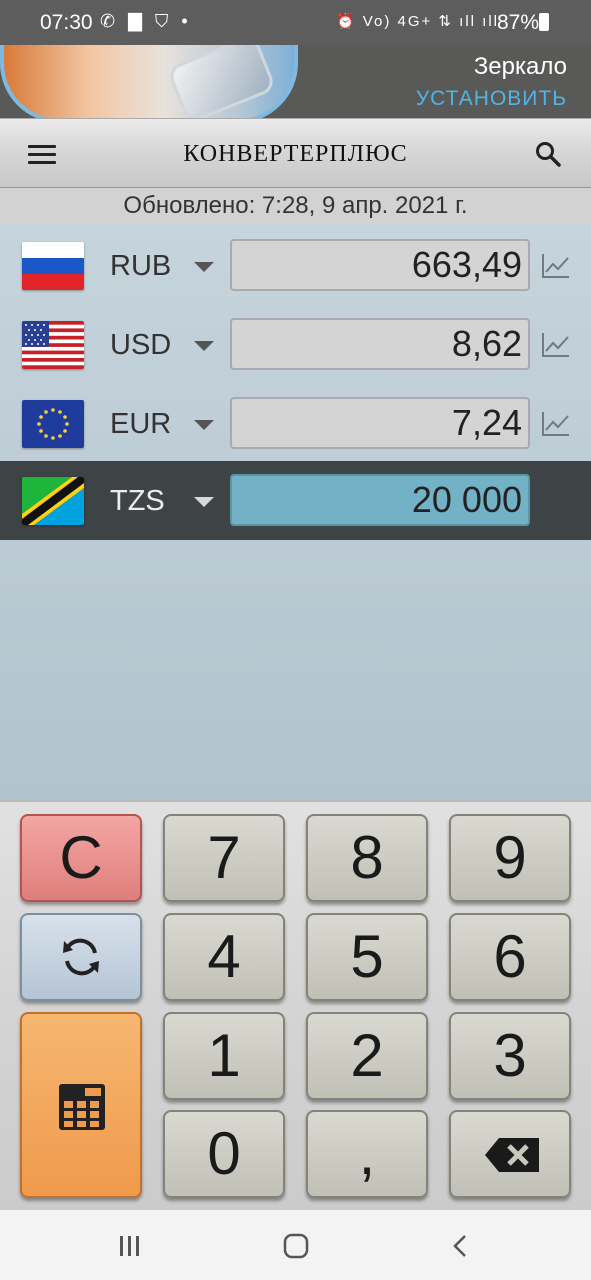  What do you see at coordinates (53, 501) in the screenshot?
I see `tanzania-flag-icon` at bounding box center [53, 501].